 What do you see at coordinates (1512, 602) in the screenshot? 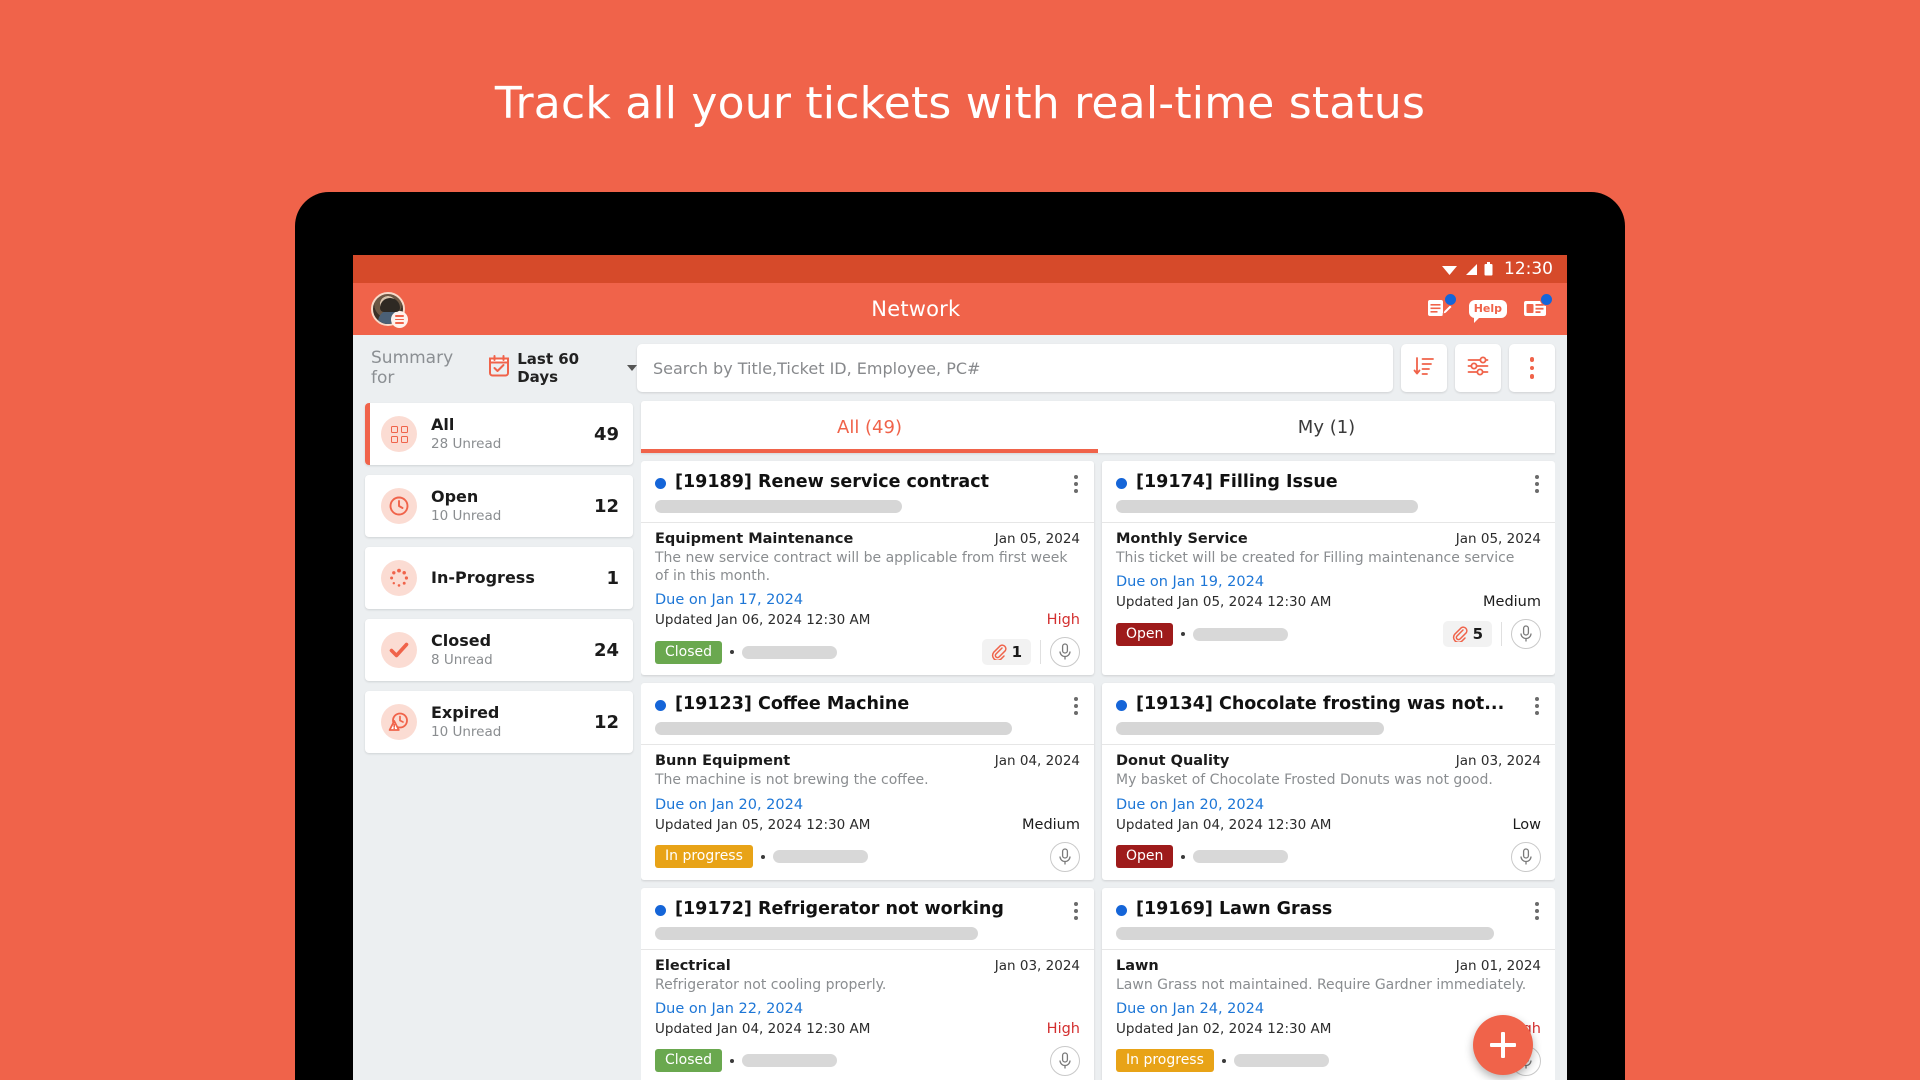
I see `ticket-priority: Medium` at bounding box center [1512, 602].